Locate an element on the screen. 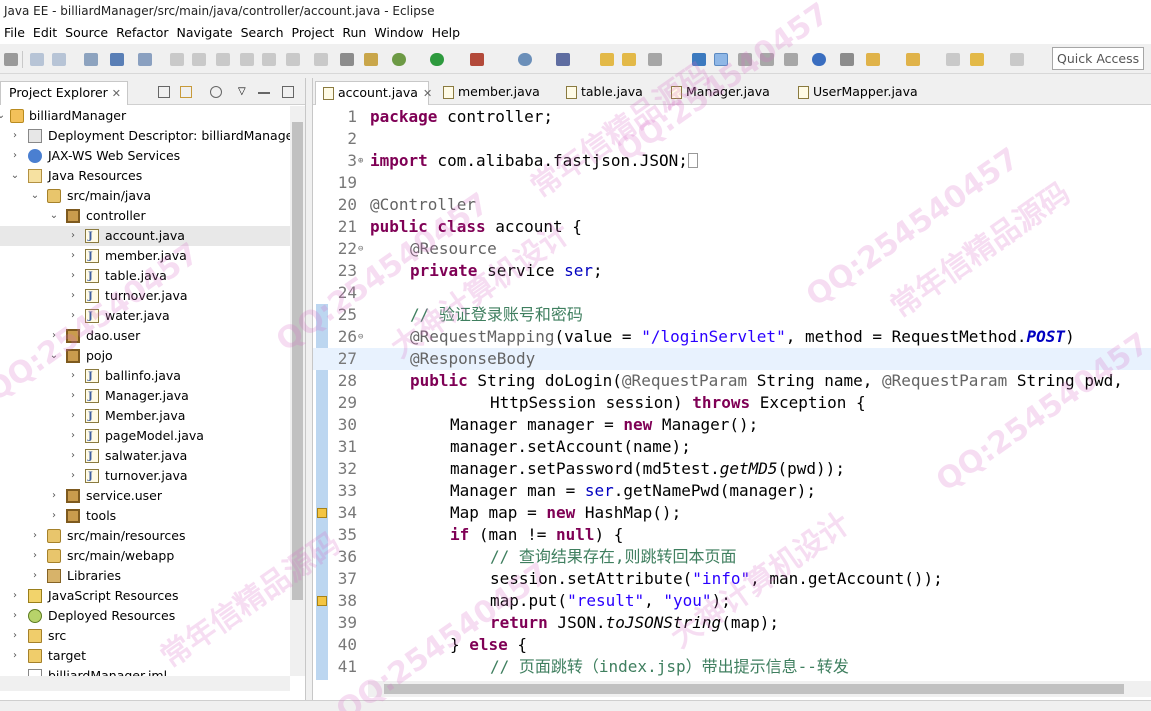  menu-search: Search is located at coordinates (262, 33).